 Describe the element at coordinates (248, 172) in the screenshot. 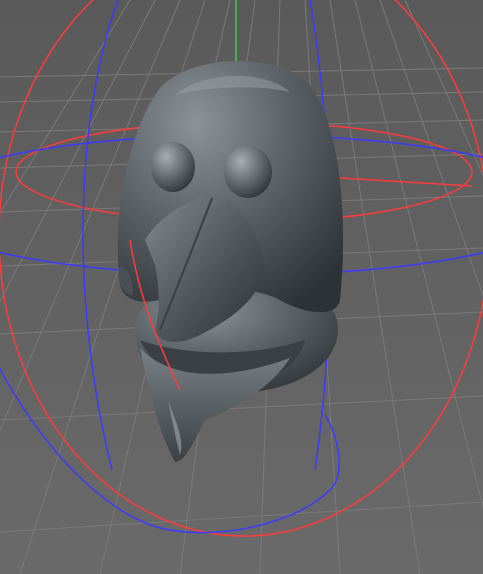

I see `right-eye` at that location.